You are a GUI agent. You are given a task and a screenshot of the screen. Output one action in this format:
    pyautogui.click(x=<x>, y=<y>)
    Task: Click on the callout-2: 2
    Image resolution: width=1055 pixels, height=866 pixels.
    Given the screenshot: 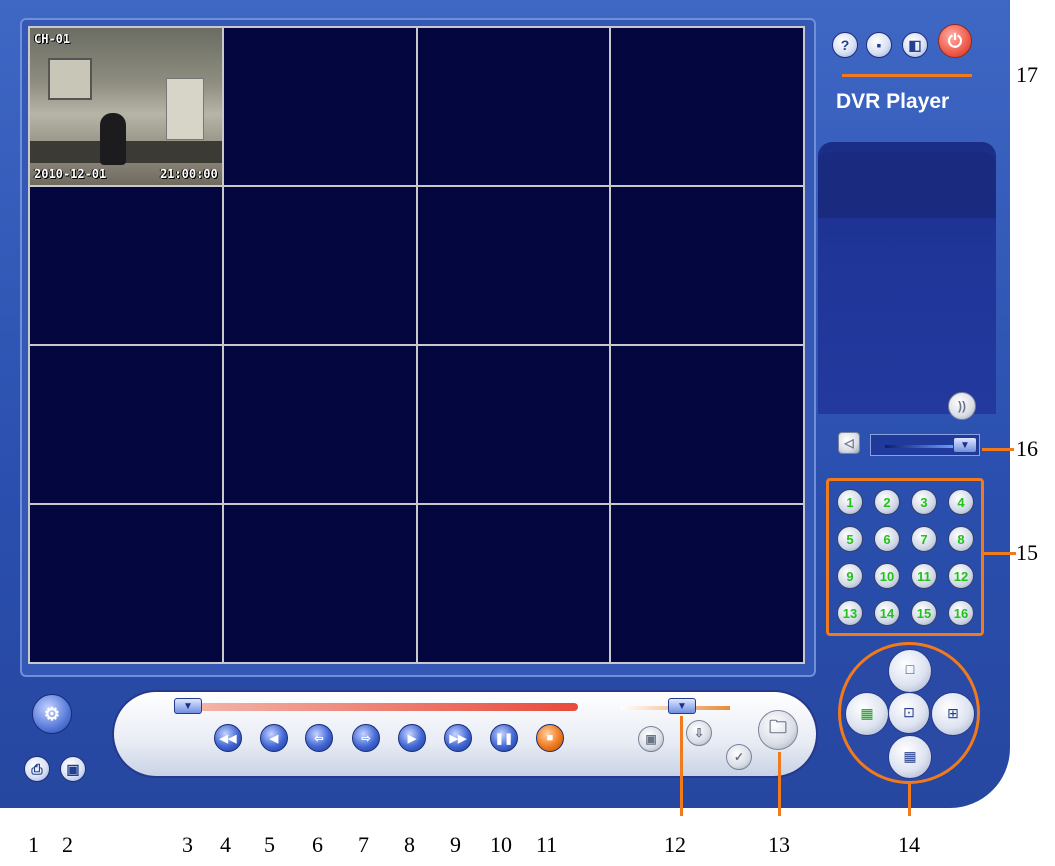 What is the action you would take?
    pyautogui.click(x=67, y=844)
    